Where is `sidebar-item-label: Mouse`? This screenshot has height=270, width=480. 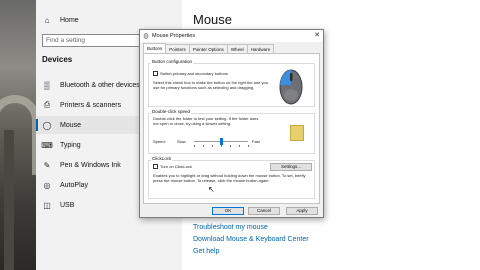
sidebar-item-label: Mouse is located at coordinates (71, 125).